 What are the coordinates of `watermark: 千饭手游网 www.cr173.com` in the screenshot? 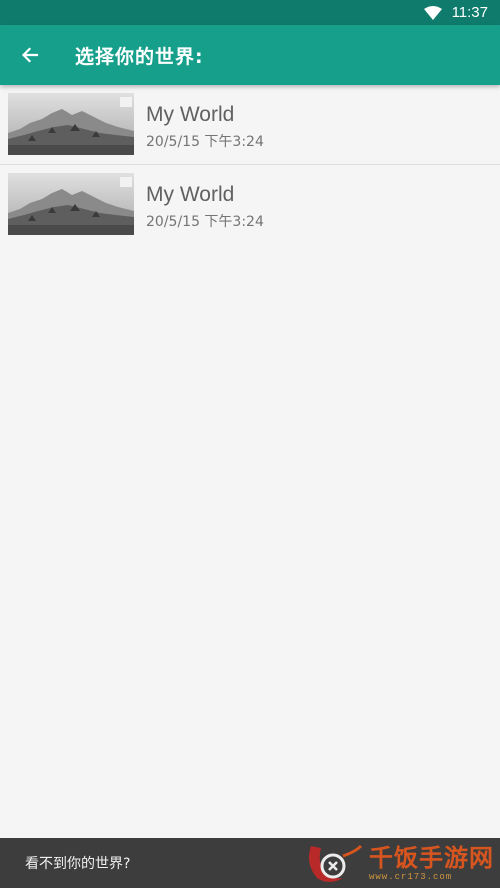 It's located at (398, 864).